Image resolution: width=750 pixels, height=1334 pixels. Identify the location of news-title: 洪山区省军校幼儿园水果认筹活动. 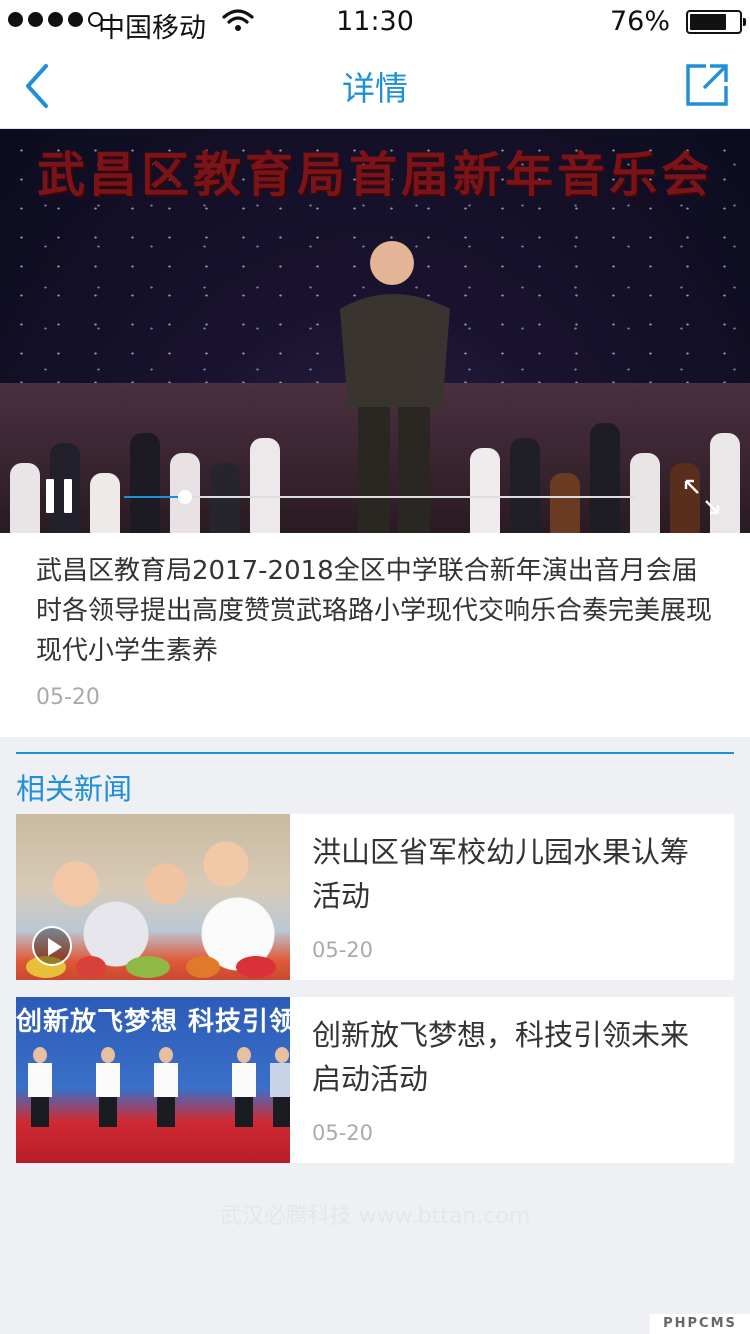
(501, 874).